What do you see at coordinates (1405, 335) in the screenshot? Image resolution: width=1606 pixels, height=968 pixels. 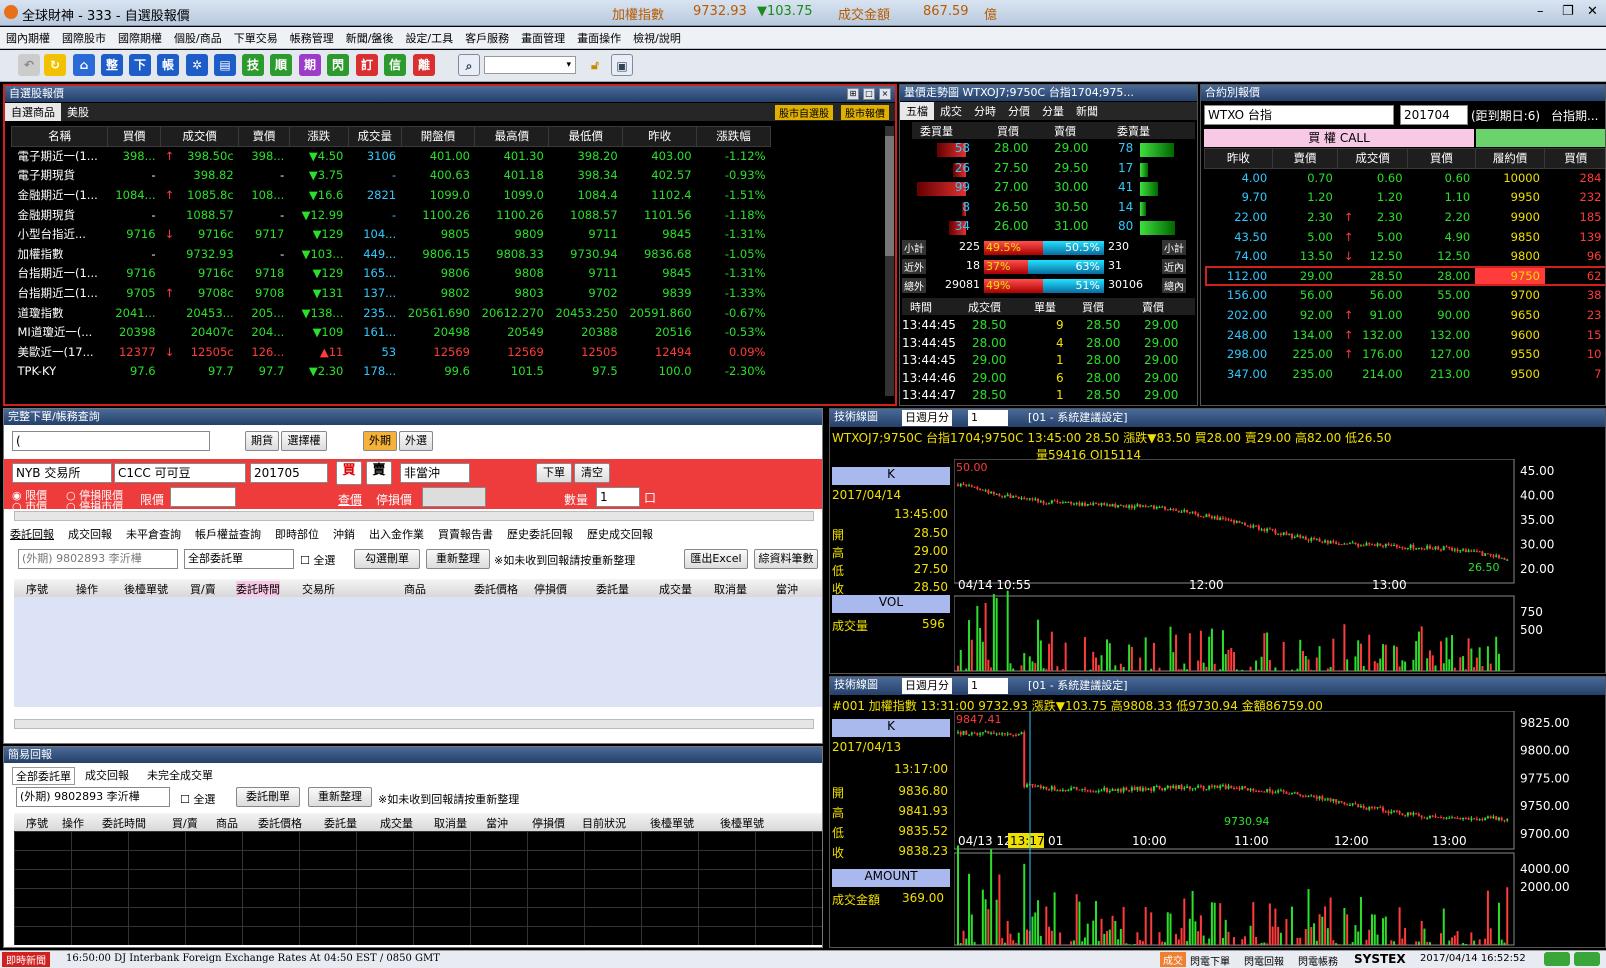 I see `option-row: 248.00 134.00 ↑ 132.00 132.00 9600 15` at bounding box center [1405, 335].